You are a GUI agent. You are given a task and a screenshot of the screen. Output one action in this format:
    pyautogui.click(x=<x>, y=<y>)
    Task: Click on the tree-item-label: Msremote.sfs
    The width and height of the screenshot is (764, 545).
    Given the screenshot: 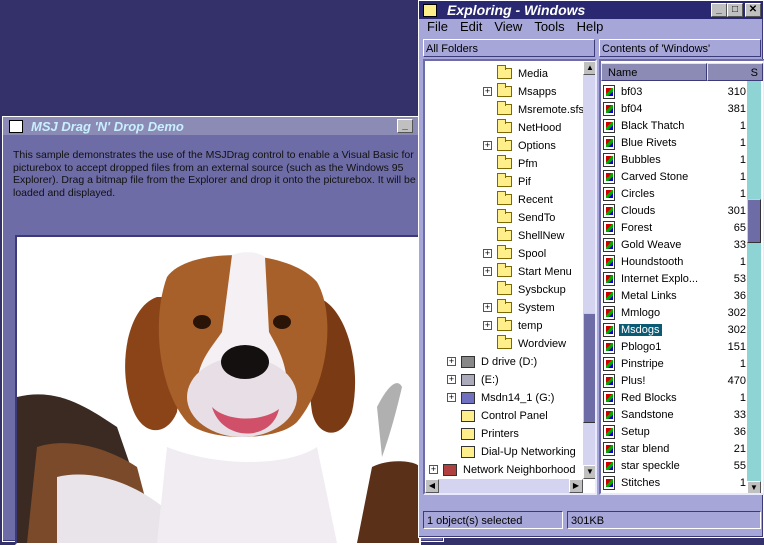 What is the action you would take?
    pyautogui.click(x=551, y=109)
    